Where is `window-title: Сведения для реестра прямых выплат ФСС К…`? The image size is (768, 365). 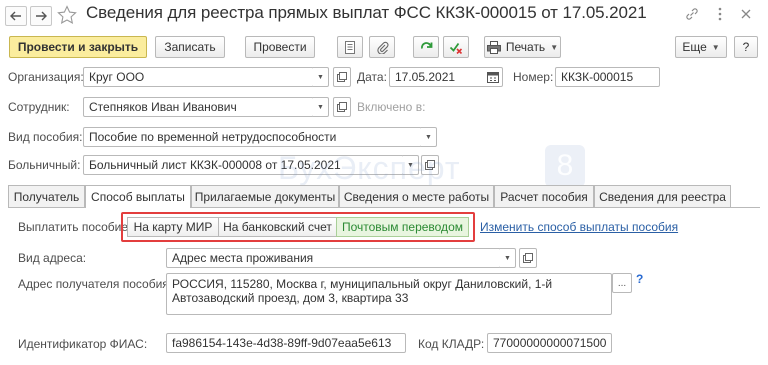
window-title: Сведения для реестра прямых выплат ФСС К… is located at coordinates (366, 12).